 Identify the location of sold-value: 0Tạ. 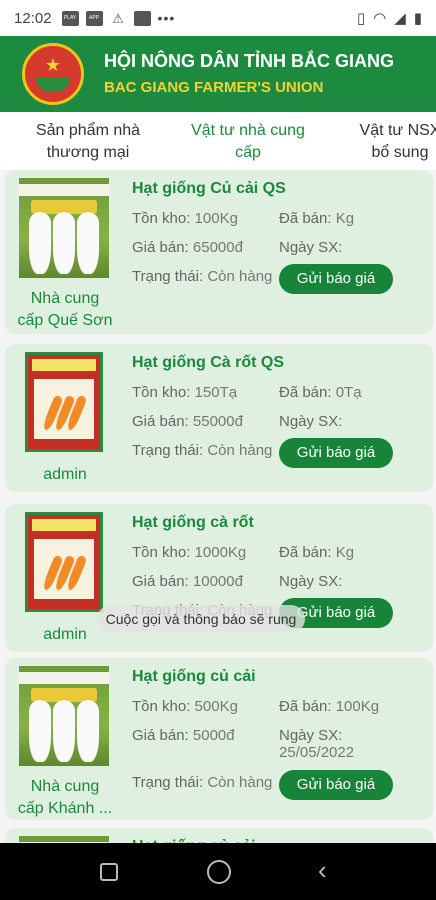
(348, 392).